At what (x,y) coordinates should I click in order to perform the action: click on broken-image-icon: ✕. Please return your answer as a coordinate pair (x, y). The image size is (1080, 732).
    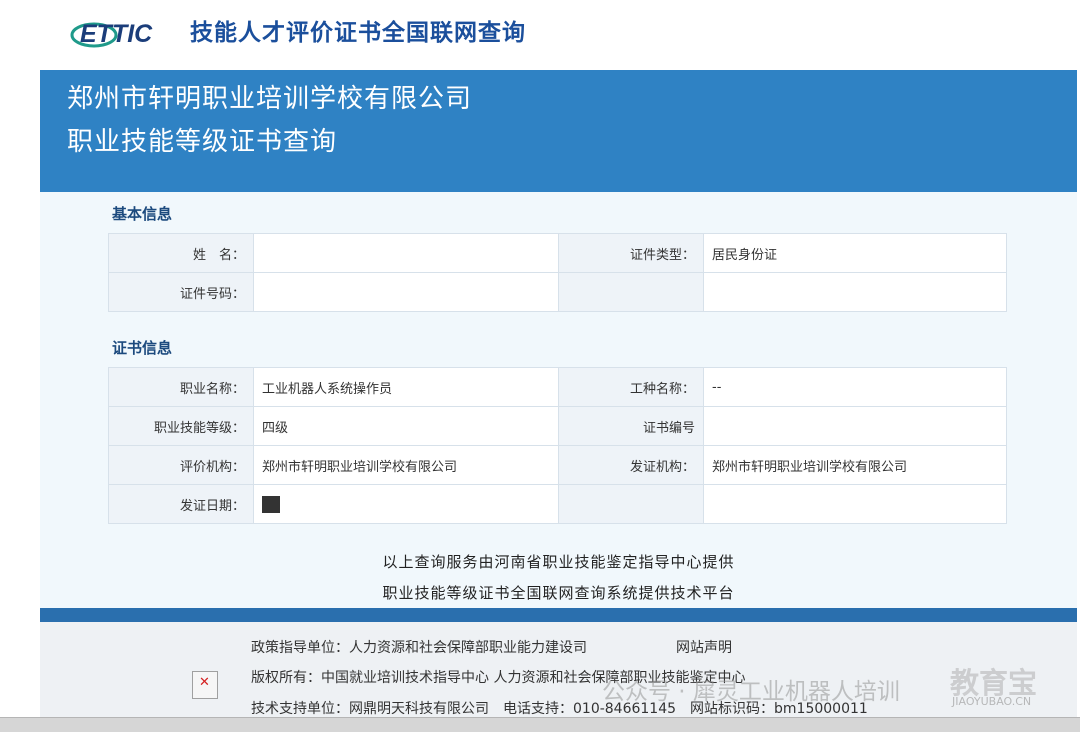
    Looking at the image, I should click on (205, 685).